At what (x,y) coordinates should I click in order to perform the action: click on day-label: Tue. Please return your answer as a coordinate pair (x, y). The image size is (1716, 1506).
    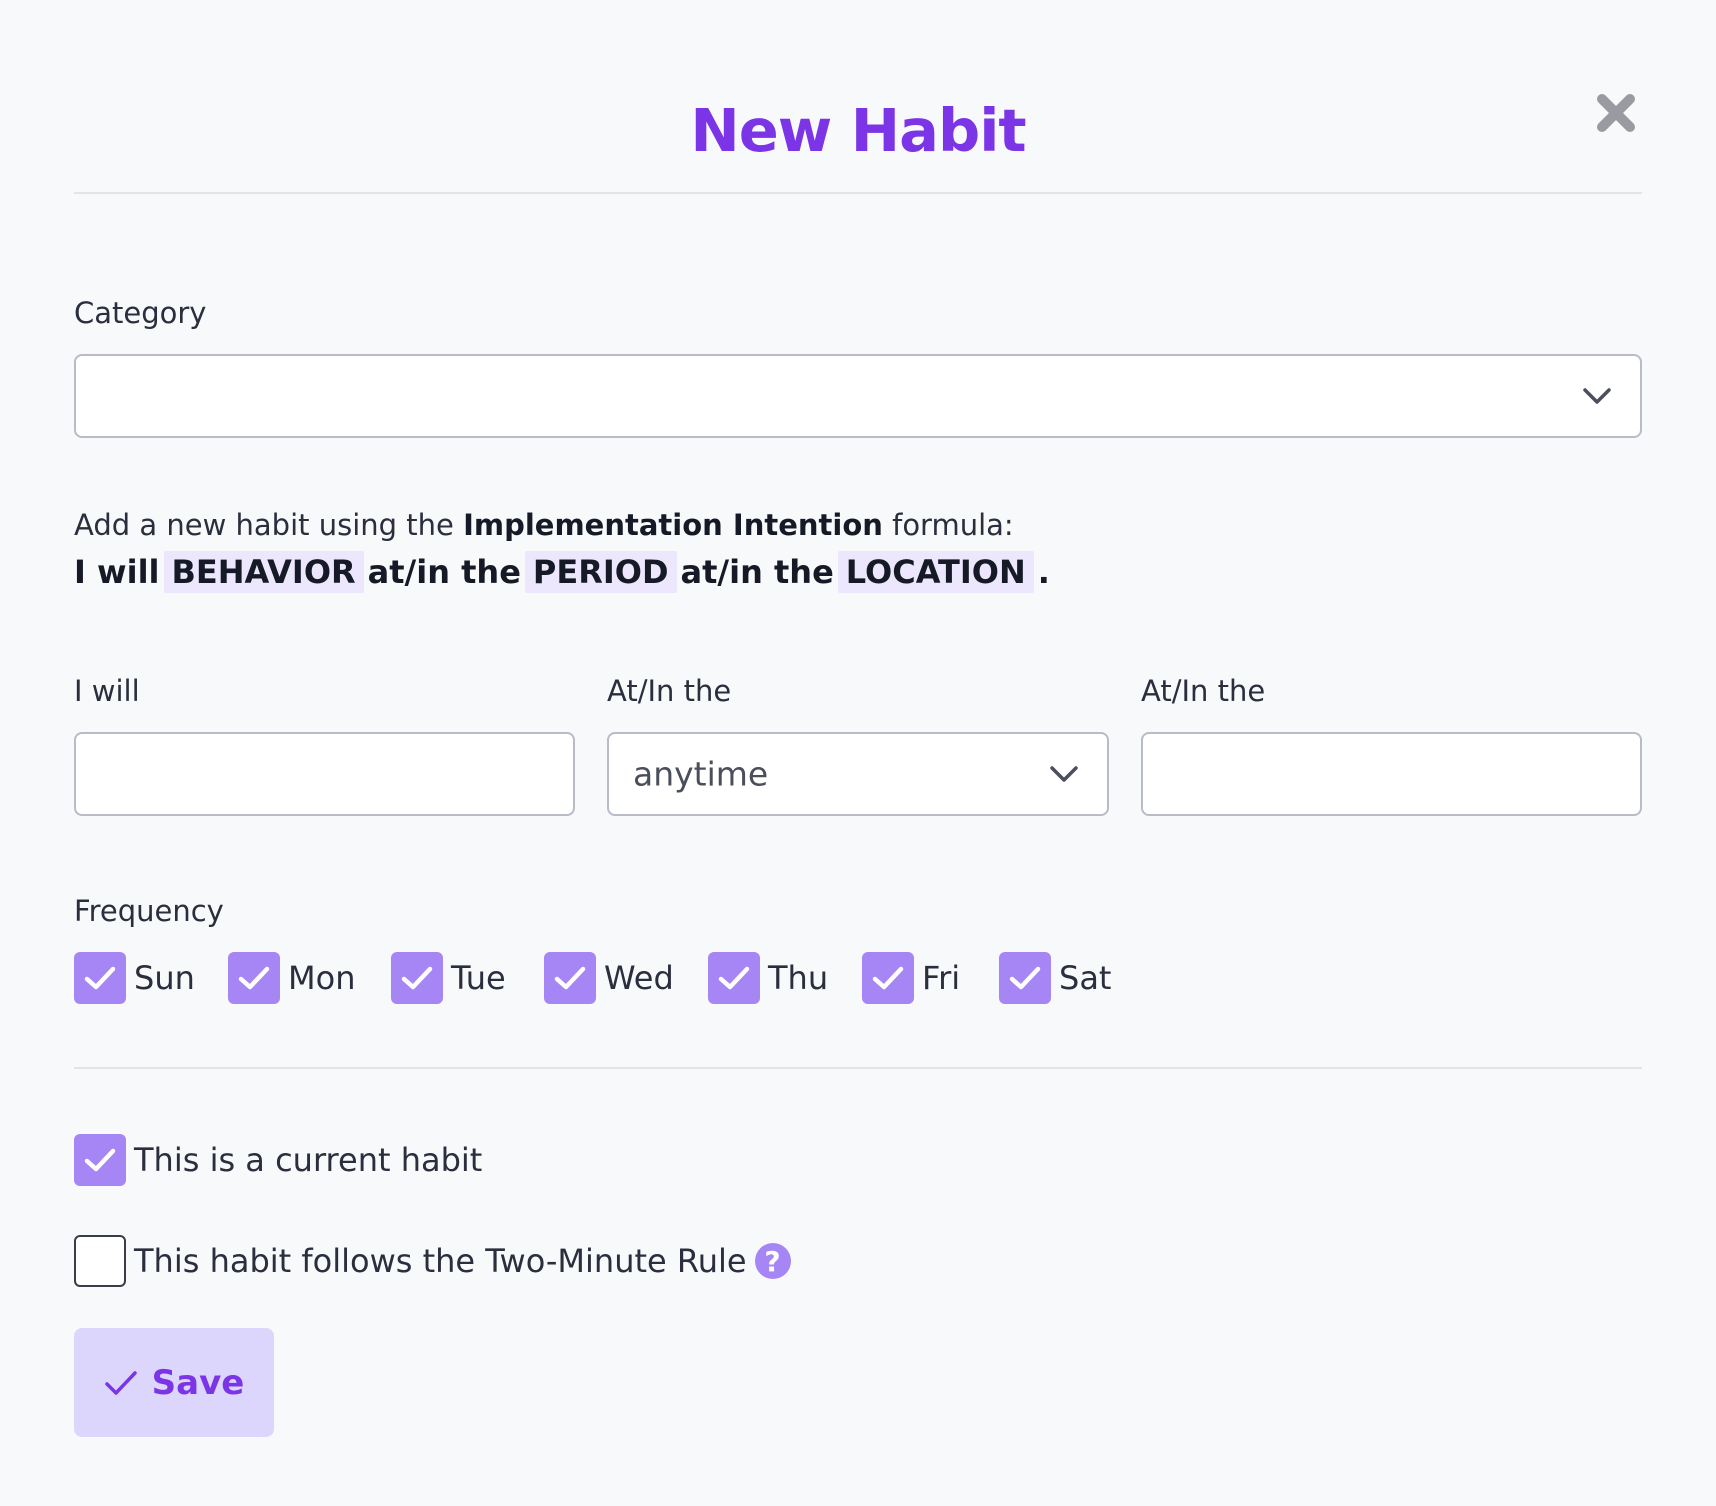
    Looking at the image, I should click on (478, 978).